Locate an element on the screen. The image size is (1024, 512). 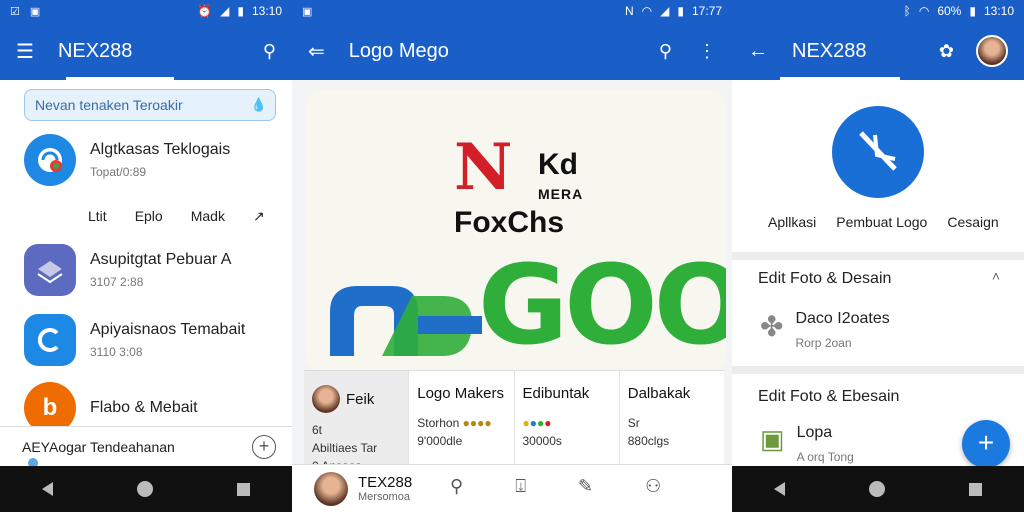
chevron-up-icon: ˄ is located at coordinates (996, 276).